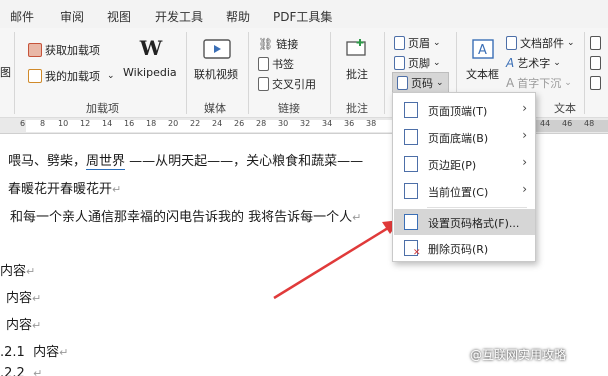  Describe the element at coordinates (411, 222) in the screenshot. I see `format-page-numbers-icon` at that location.